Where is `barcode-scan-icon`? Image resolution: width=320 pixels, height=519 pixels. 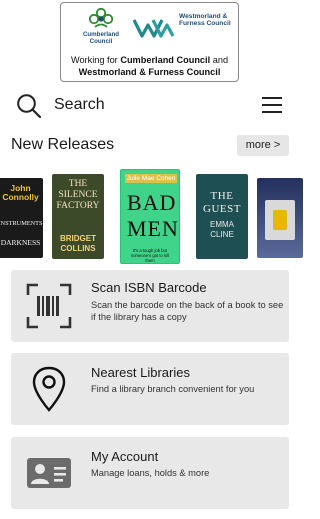 barcode-scan-icon is located at coordinates (49, 306).